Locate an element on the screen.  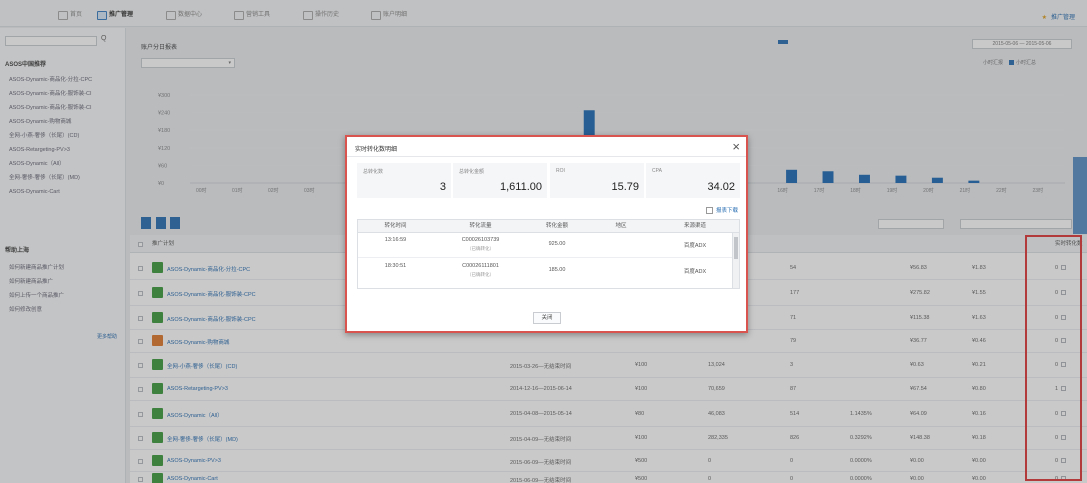
row-time: 18:30:51 is located at coordinates (395, 266).